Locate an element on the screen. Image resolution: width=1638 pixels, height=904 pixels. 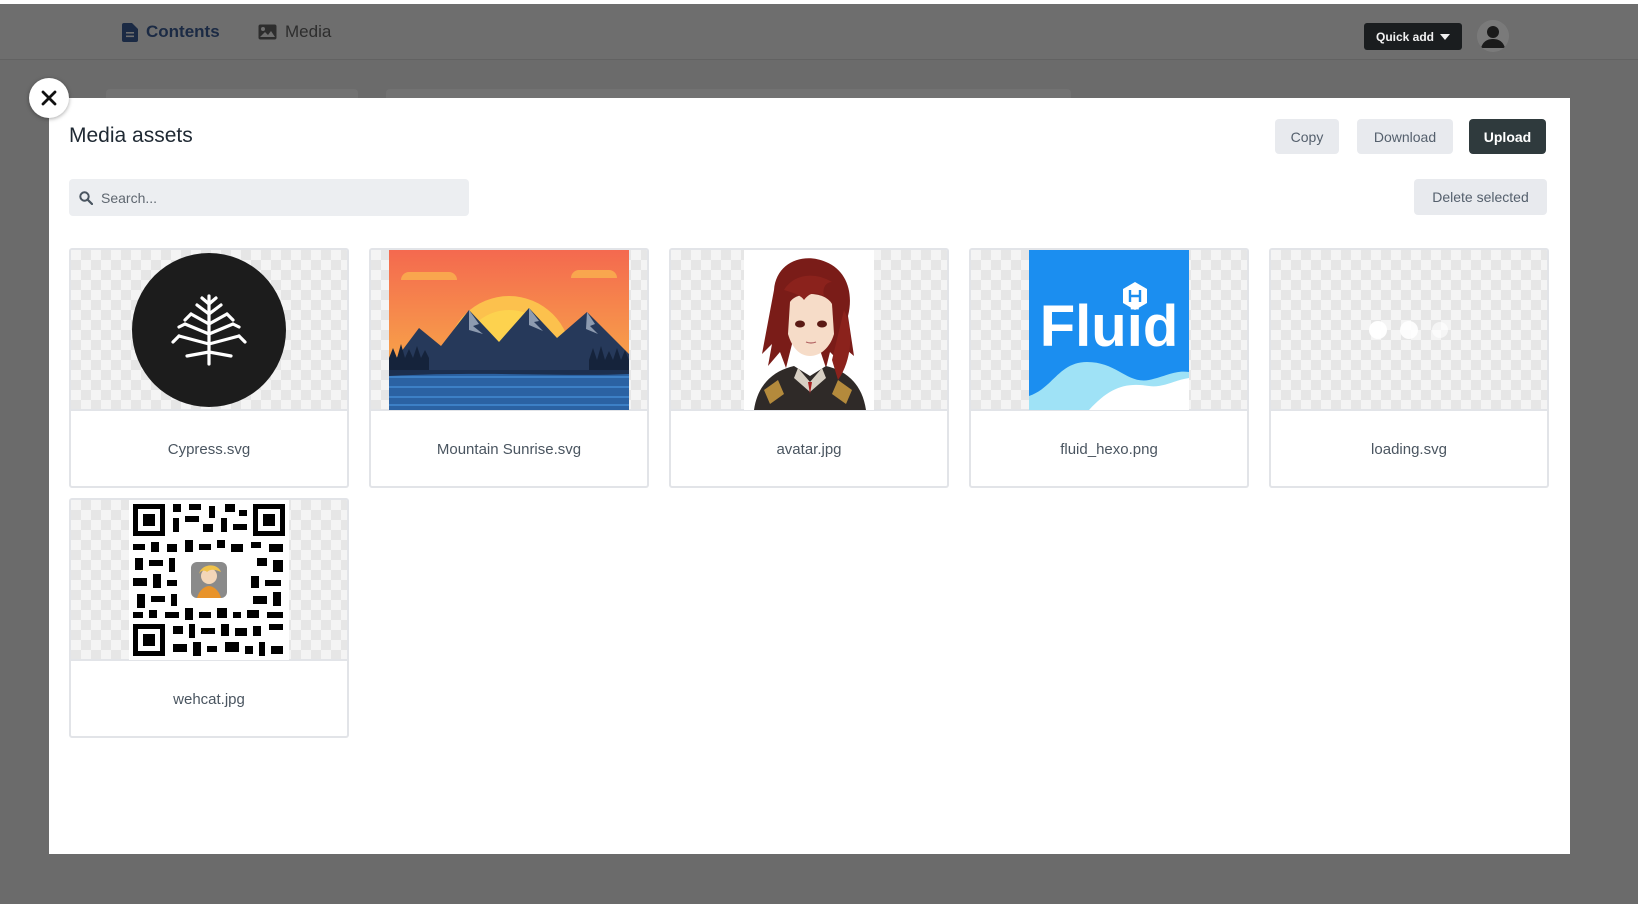
media-card: loading.svg is located at coordinates (1409, 368).